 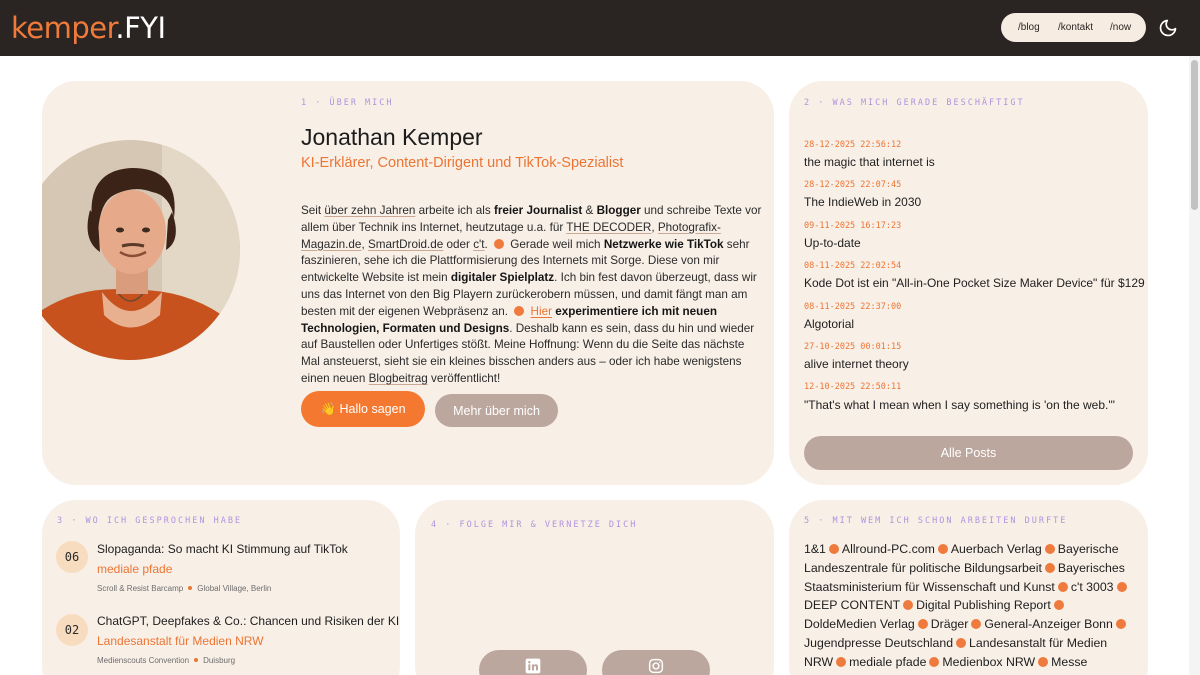 I want to click on instagram-button, so click(x=656, y=662).